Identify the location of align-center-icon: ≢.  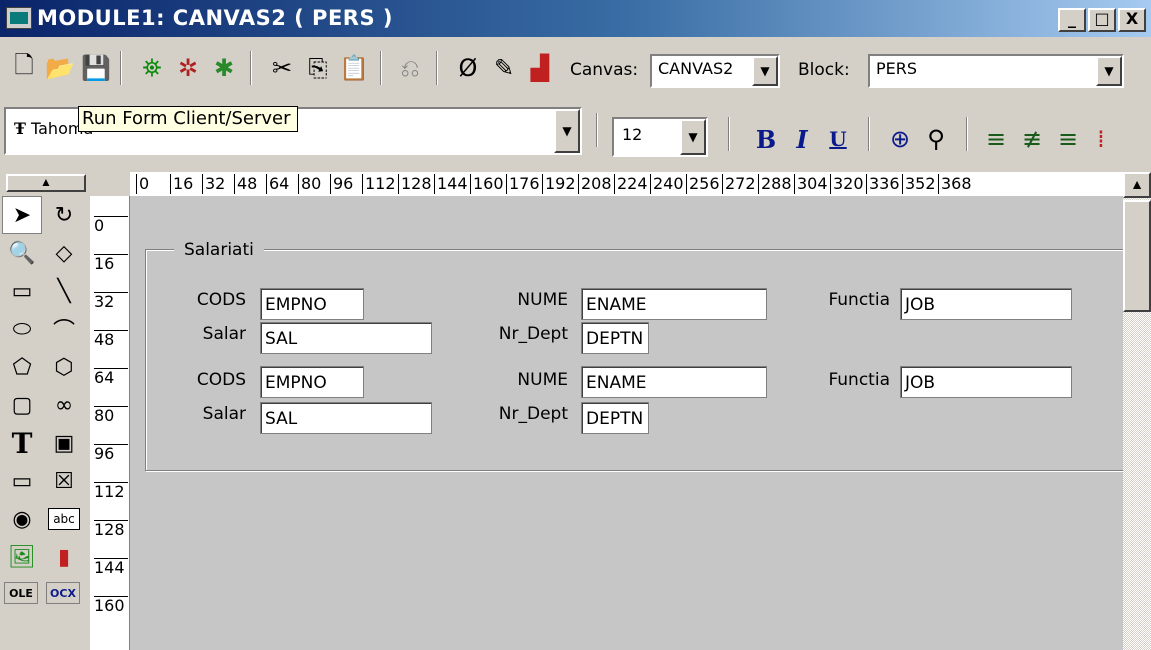
(1032, 139).